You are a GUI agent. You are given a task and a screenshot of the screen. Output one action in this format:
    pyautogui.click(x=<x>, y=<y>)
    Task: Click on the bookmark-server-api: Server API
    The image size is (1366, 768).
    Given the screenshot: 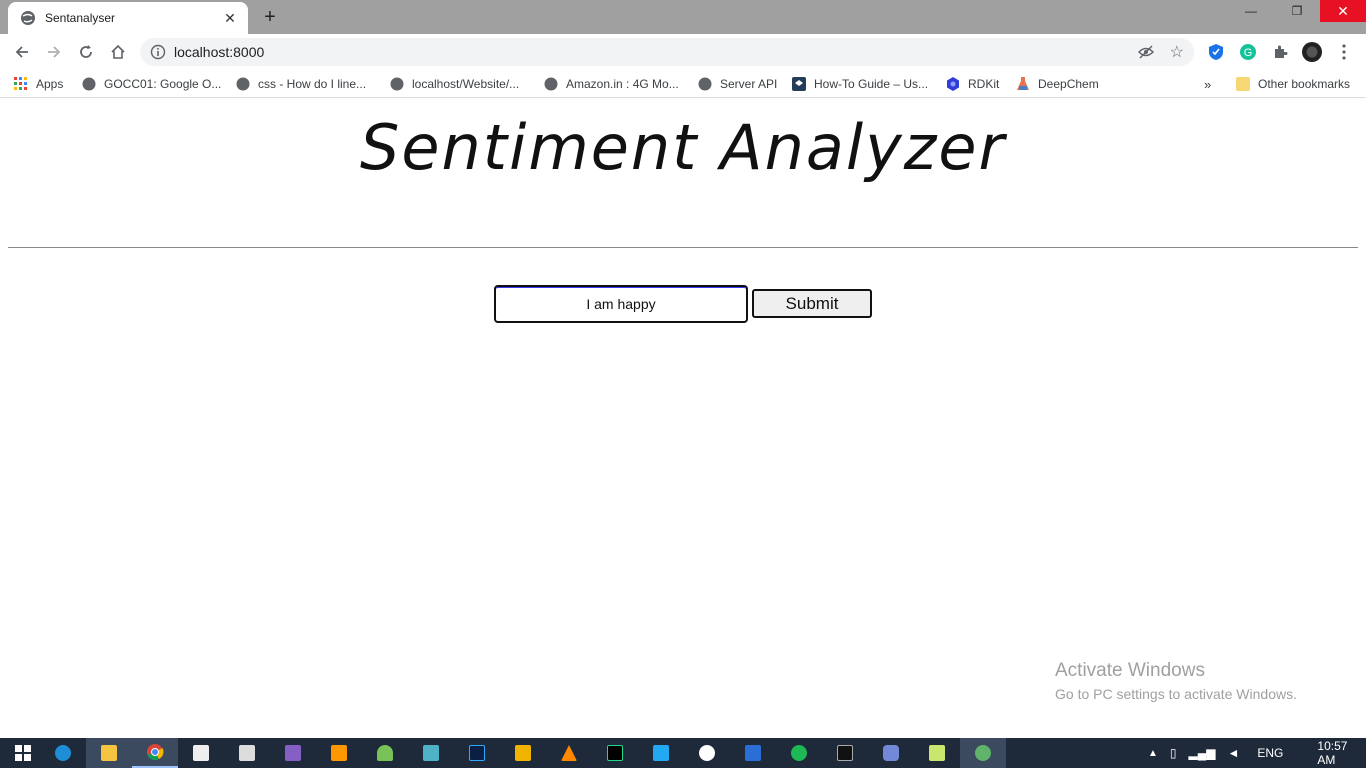 What is the action you would take?
    pyautogui.click(x=737, y=84)
    